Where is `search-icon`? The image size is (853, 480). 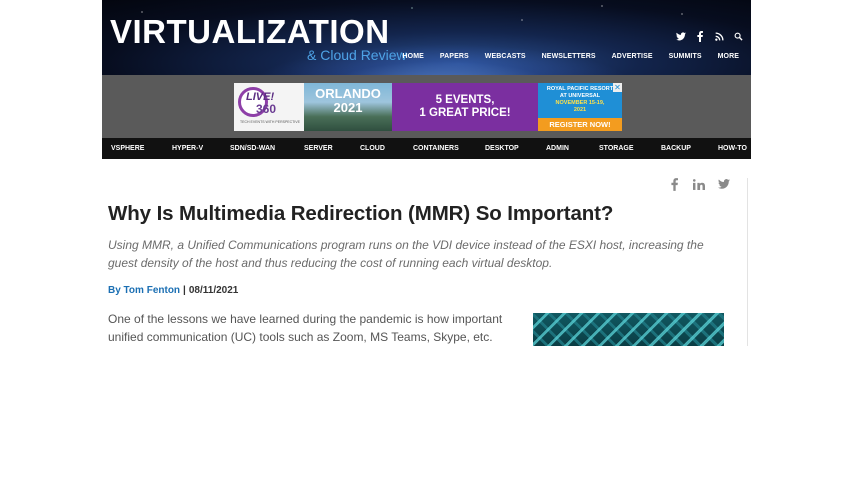 search-icon is located at coordinates (738, 36).